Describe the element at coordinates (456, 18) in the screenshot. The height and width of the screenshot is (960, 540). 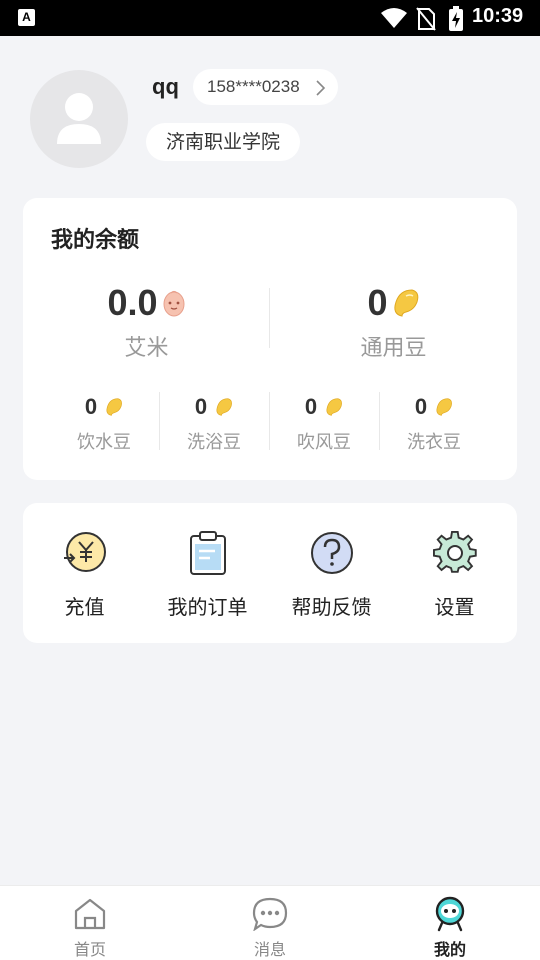
I see `battery-charging-icon` at that location.